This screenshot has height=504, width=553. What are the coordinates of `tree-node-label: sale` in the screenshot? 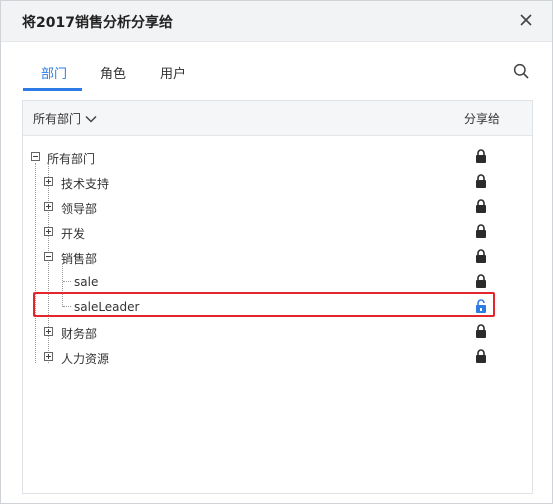 It's located at (86, 282).